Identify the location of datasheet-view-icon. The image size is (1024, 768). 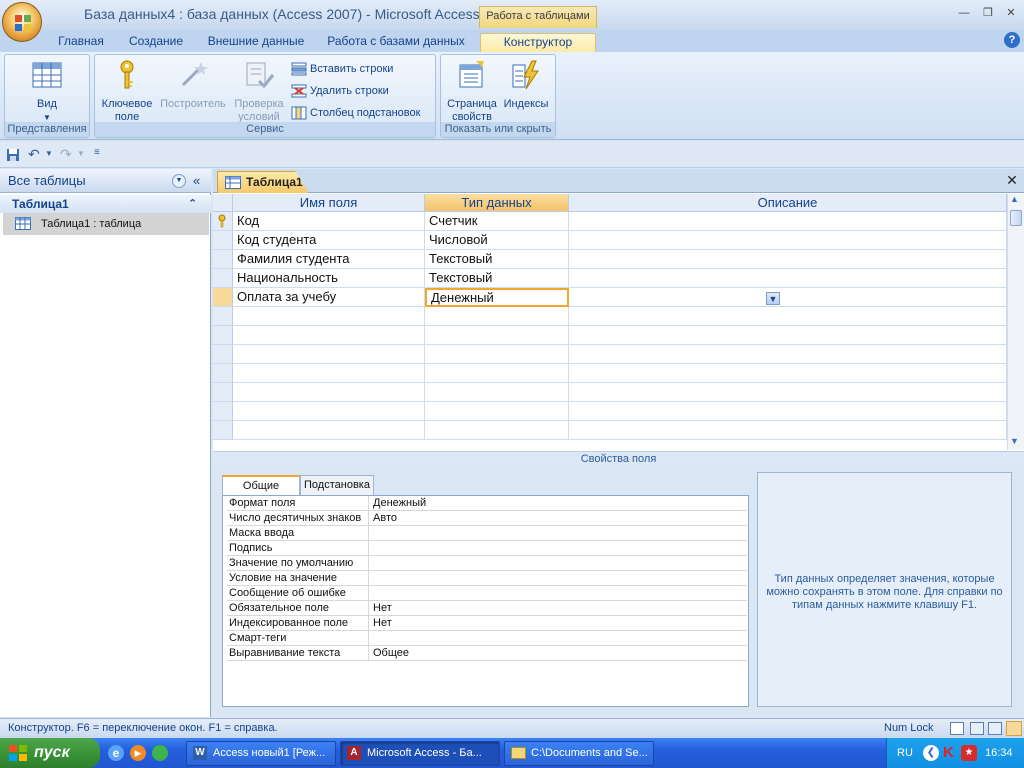
(957, 728).